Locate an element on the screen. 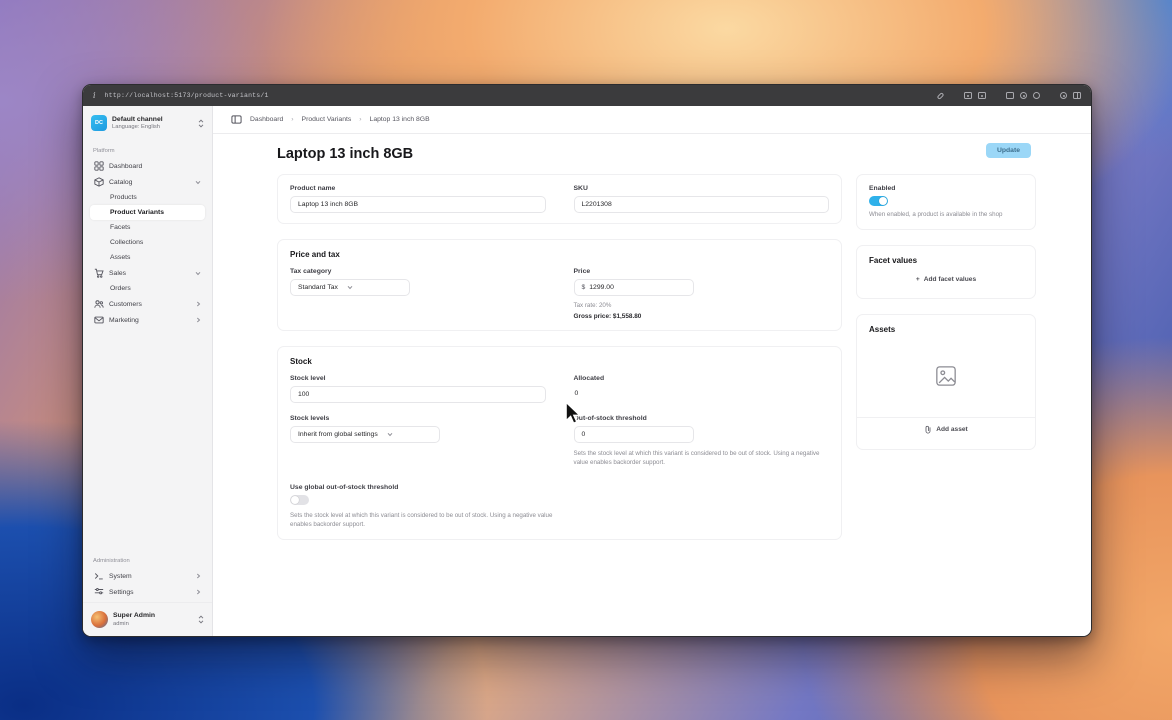  user-menu: Super Admin admin is located at coordinates (147, 619).